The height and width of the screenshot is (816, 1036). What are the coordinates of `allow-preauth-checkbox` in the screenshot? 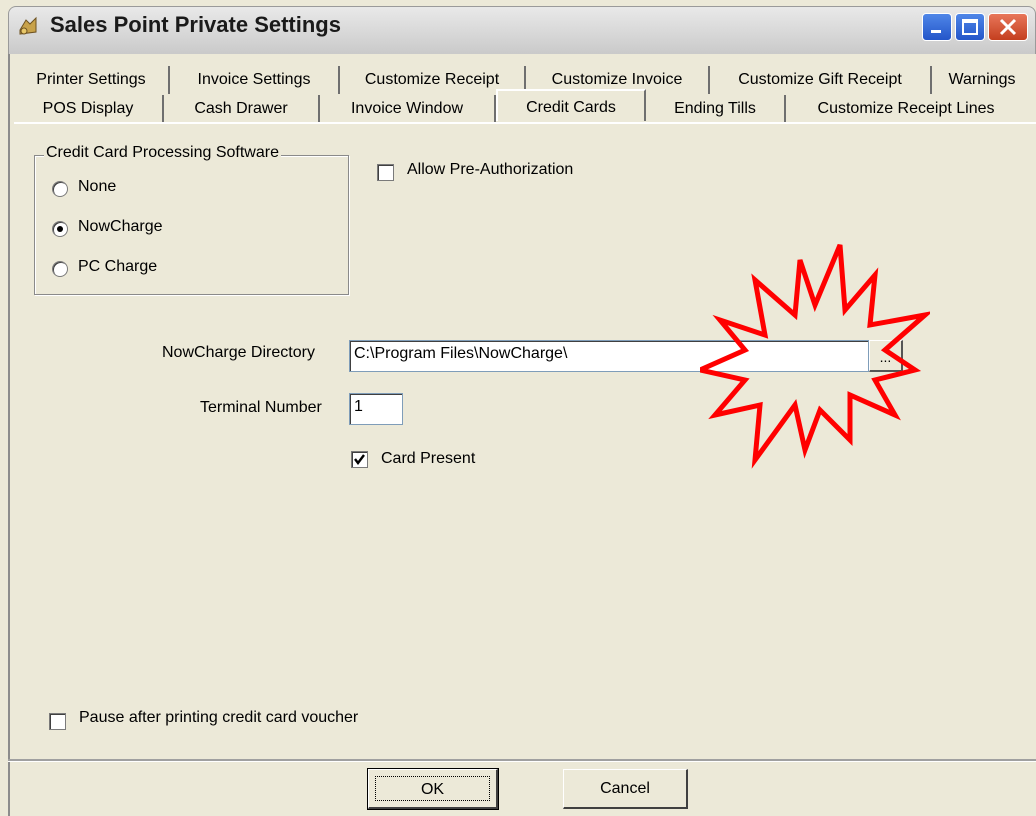 It's located at (385, 172).